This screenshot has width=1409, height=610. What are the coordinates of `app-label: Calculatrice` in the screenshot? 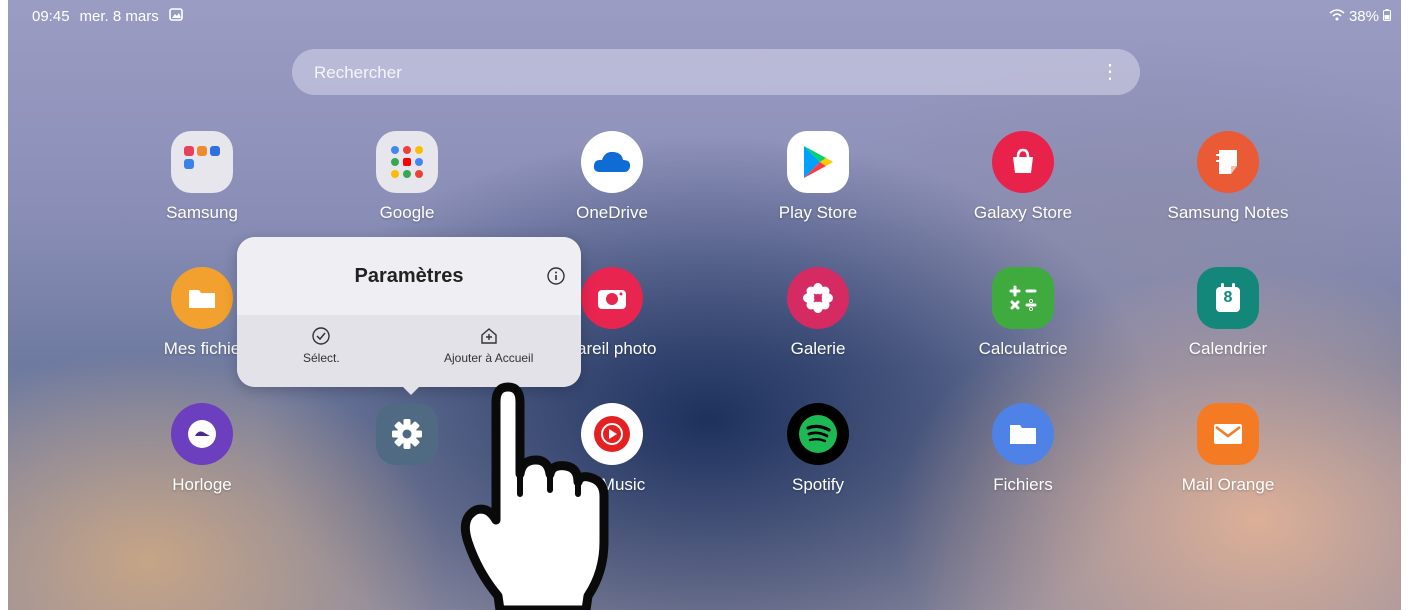 It's located at (1023, 348).